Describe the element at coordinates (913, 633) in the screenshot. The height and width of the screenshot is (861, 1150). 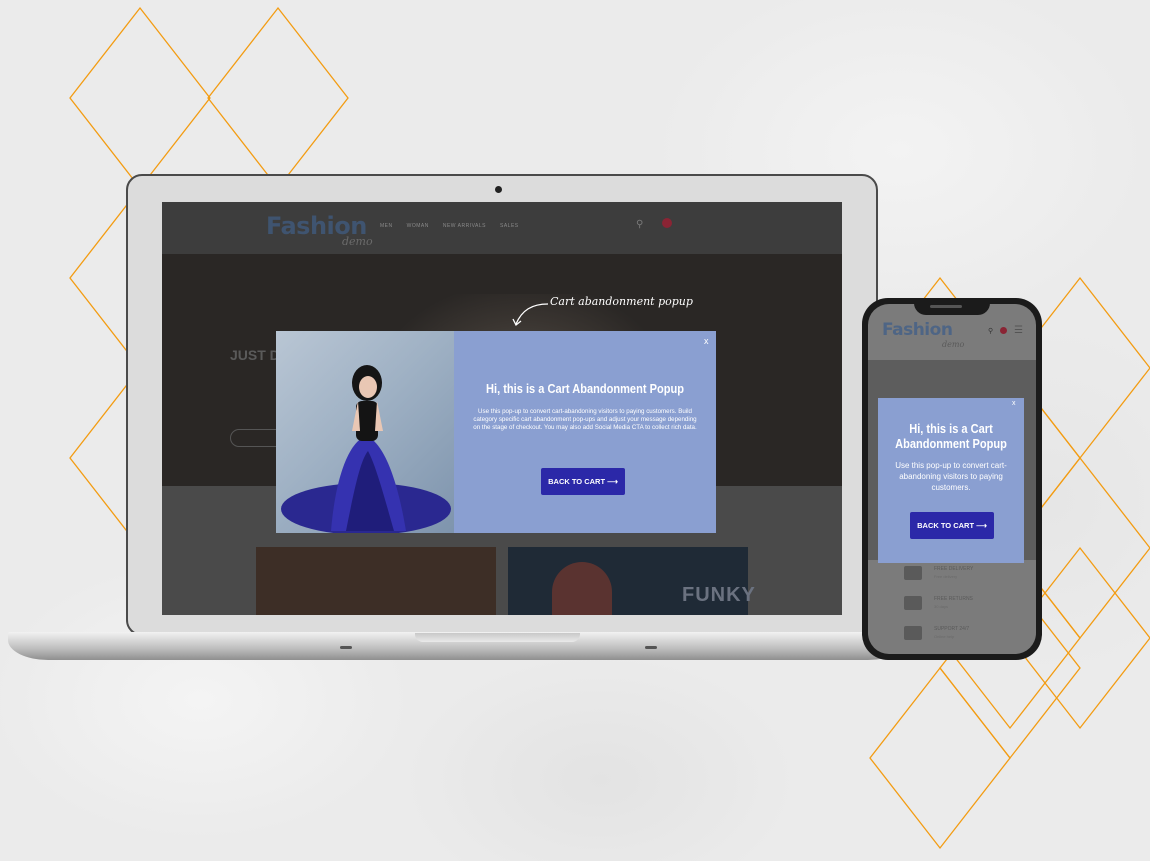
I see `support-person-icon` at that location.